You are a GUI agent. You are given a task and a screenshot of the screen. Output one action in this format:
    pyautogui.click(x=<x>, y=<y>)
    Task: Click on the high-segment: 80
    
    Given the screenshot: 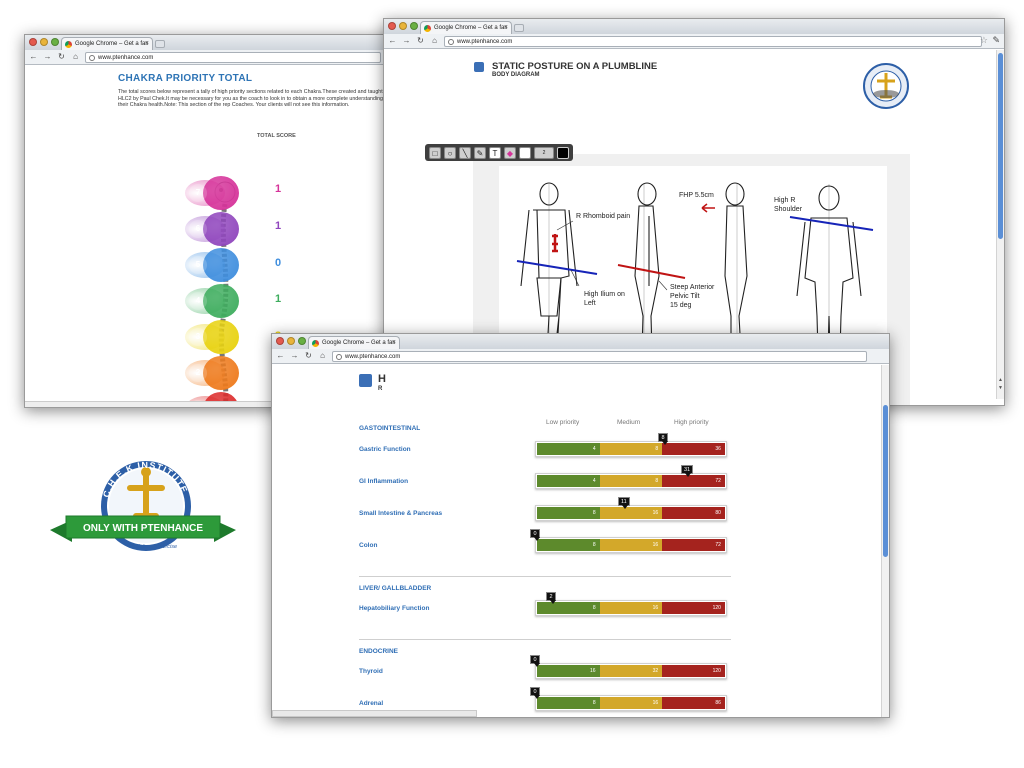 What is the action you would take?
    pyautogui.click(x=693, y=513)
    